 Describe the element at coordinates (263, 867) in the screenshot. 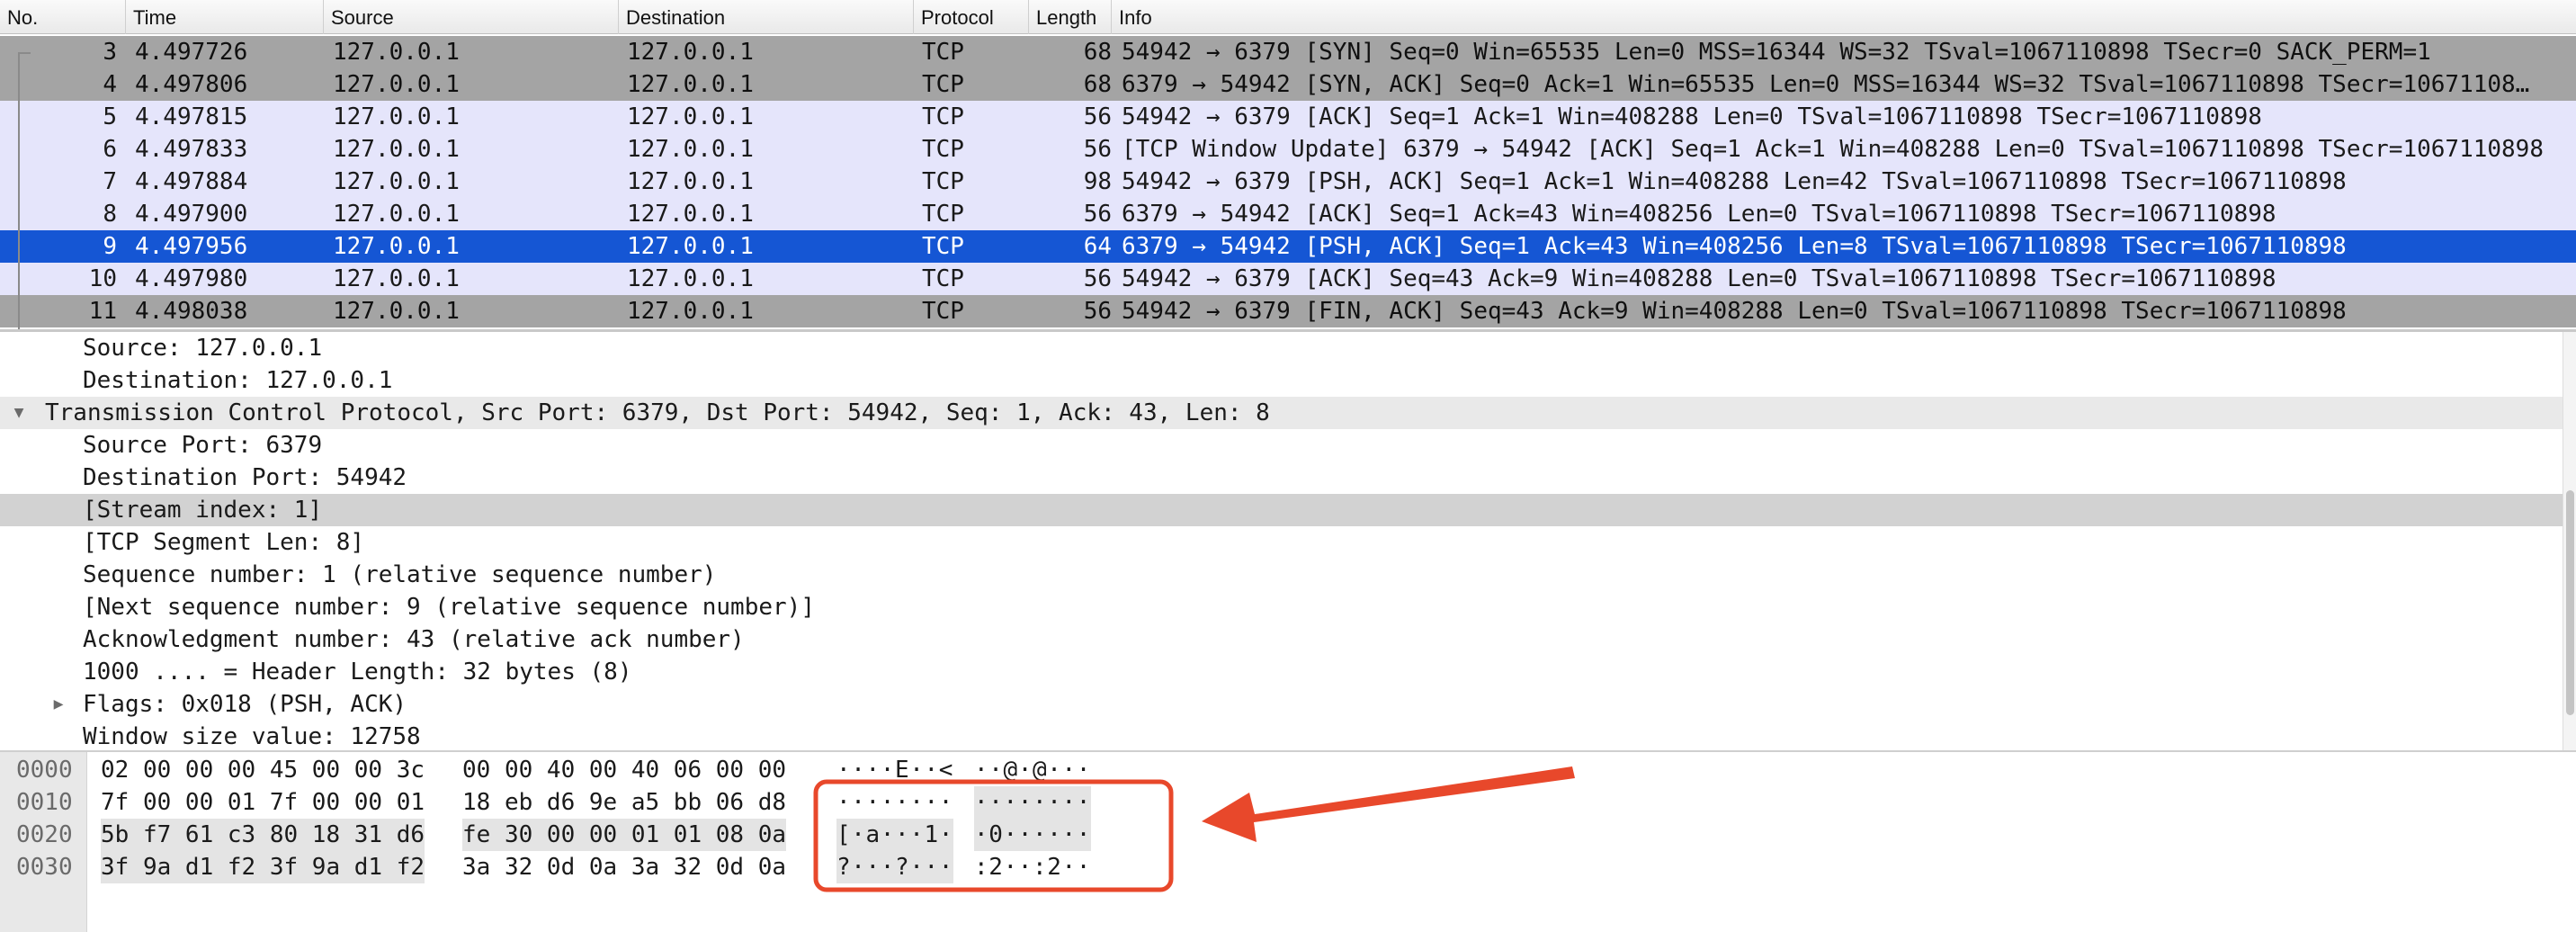

I see `hex-bytes: 3f 9a d1 f2 3f 9a d1 f2` at that location.